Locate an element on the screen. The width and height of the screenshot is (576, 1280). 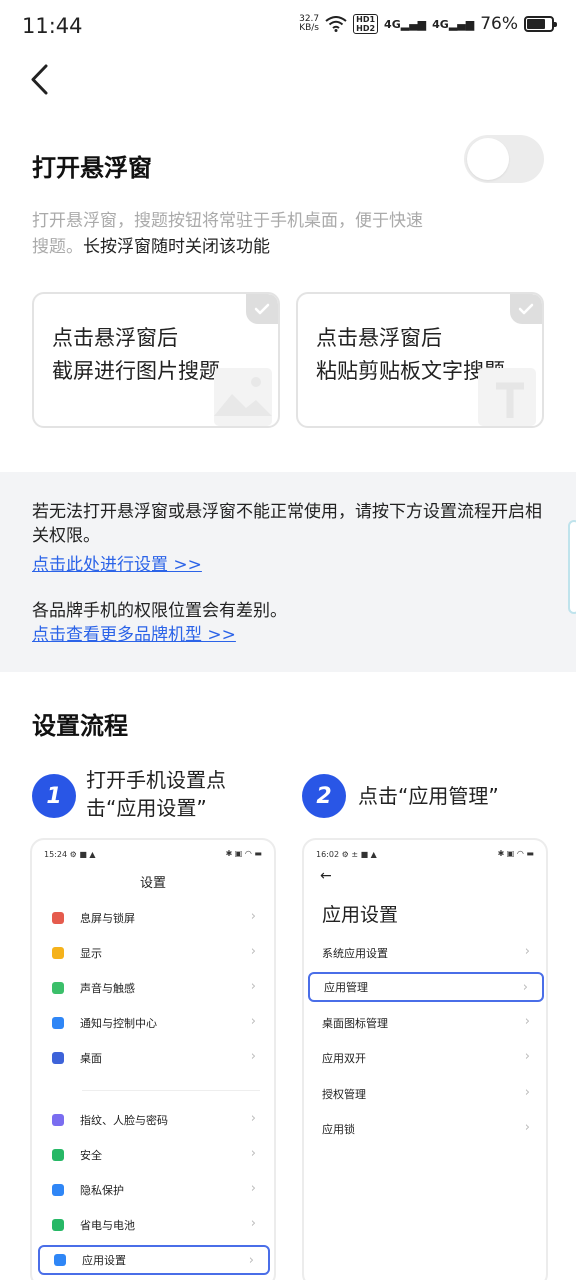
brand-note: 各品牌手机的权限位置会有差别。 is located at coordinates (159, 611).